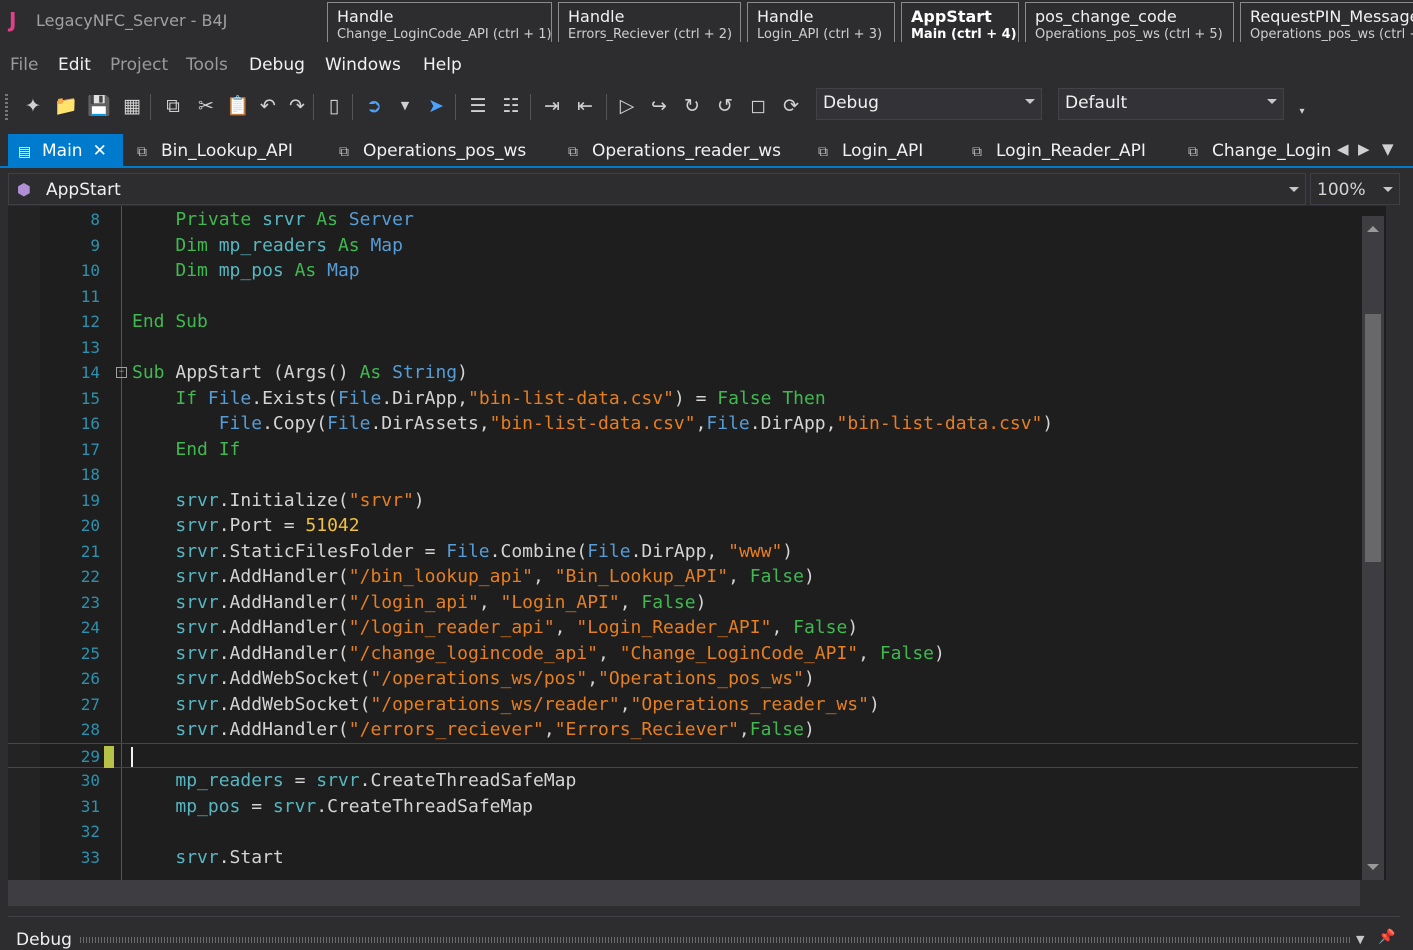 This screenshot has width=1413, height=950. I want to click on tab-list-dropdown-icon: ▼, so click(1388, 149).